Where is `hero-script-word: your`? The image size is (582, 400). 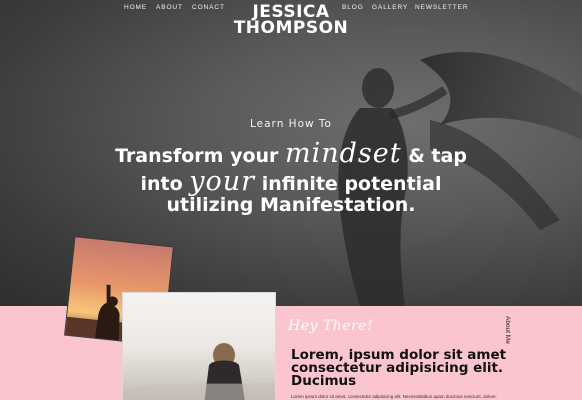 hero-script-word: your is located at coordinates (222, 181).